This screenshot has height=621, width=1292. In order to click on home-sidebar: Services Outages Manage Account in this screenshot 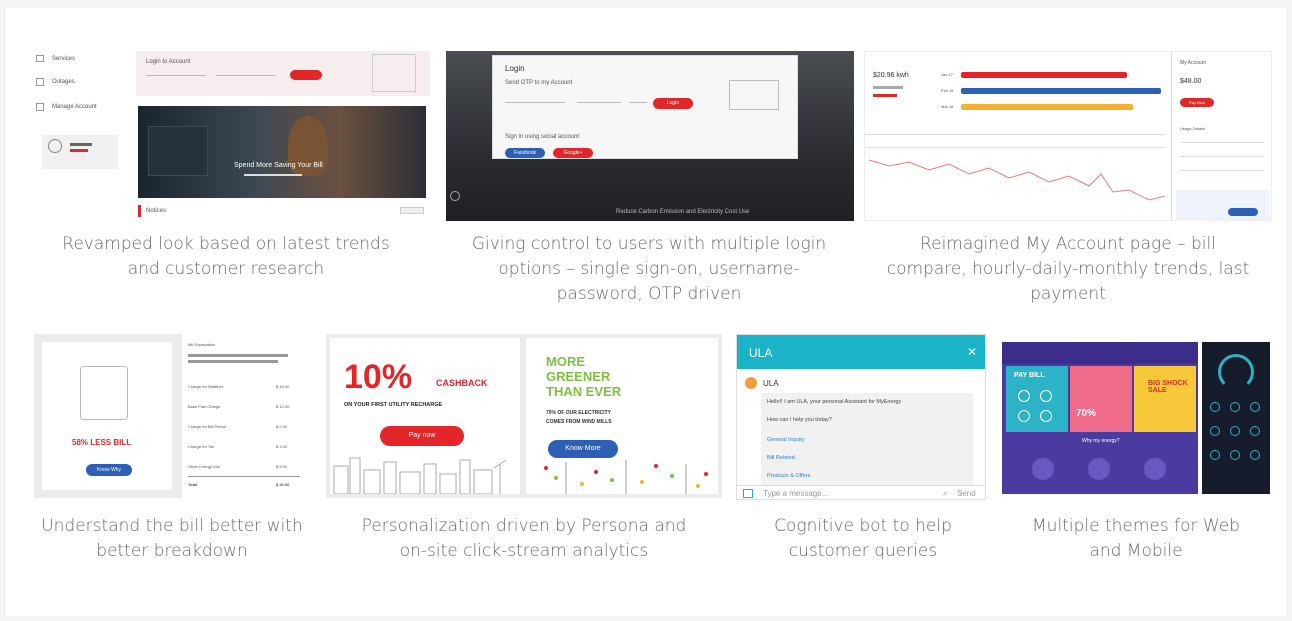, I will do `click(78, 136)`.